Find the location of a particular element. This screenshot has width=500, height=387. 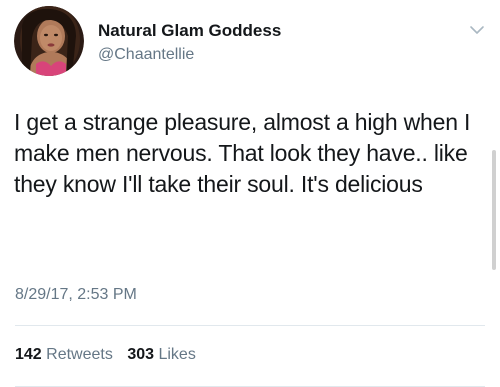

chevron-down-icon is located at coordinates (477, 30).